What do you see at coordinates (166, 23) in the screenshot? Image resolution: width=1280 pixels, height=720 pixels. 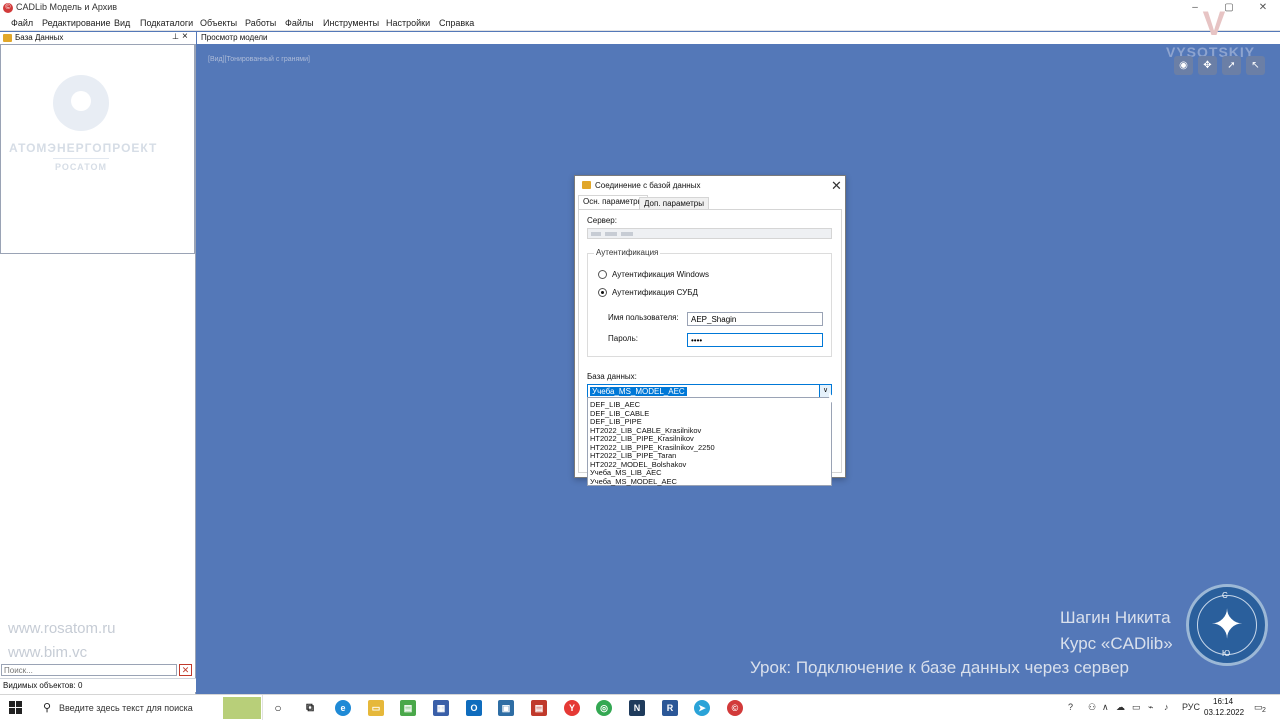 I see `menu-subcatalogs: Подкаталоги` at bounding box center [166, 23].